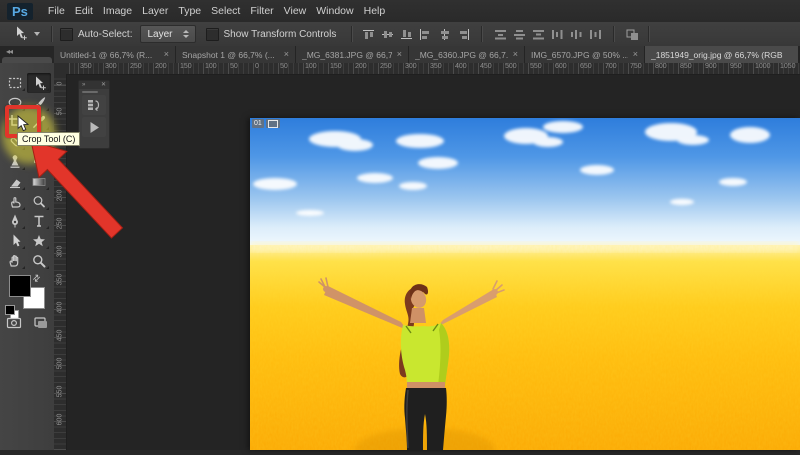 This screenshot has height=455, width=800. What do you see at coordinates (39, 182) in the screenshot?
I see `gradient-tool` at bounding box center [39, 182].